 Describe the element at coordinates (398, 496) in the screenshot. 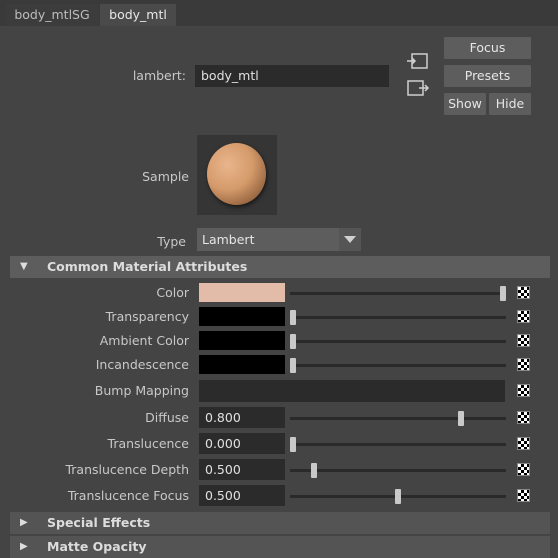

I see `translucence-focus-slider-handle` at that location.